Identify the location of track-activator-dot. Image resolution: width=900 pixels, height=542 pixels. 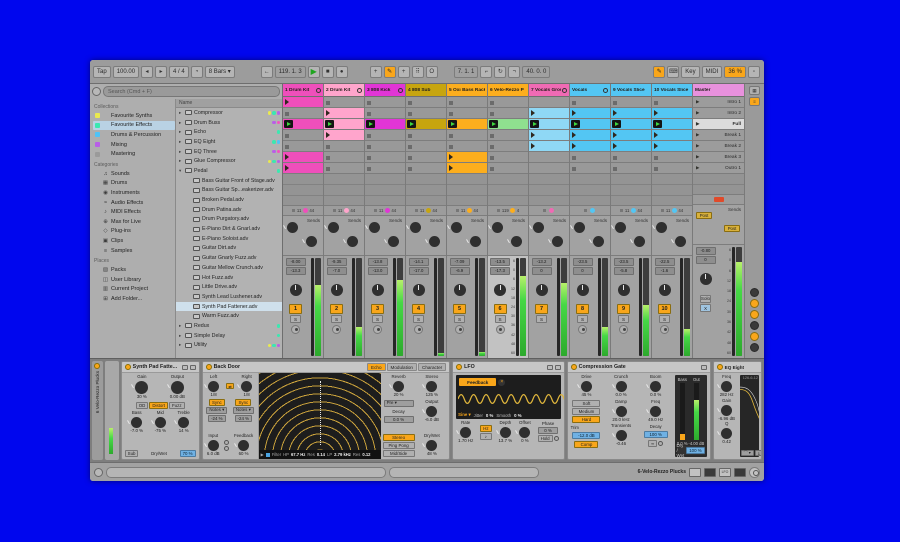
(97, 366).